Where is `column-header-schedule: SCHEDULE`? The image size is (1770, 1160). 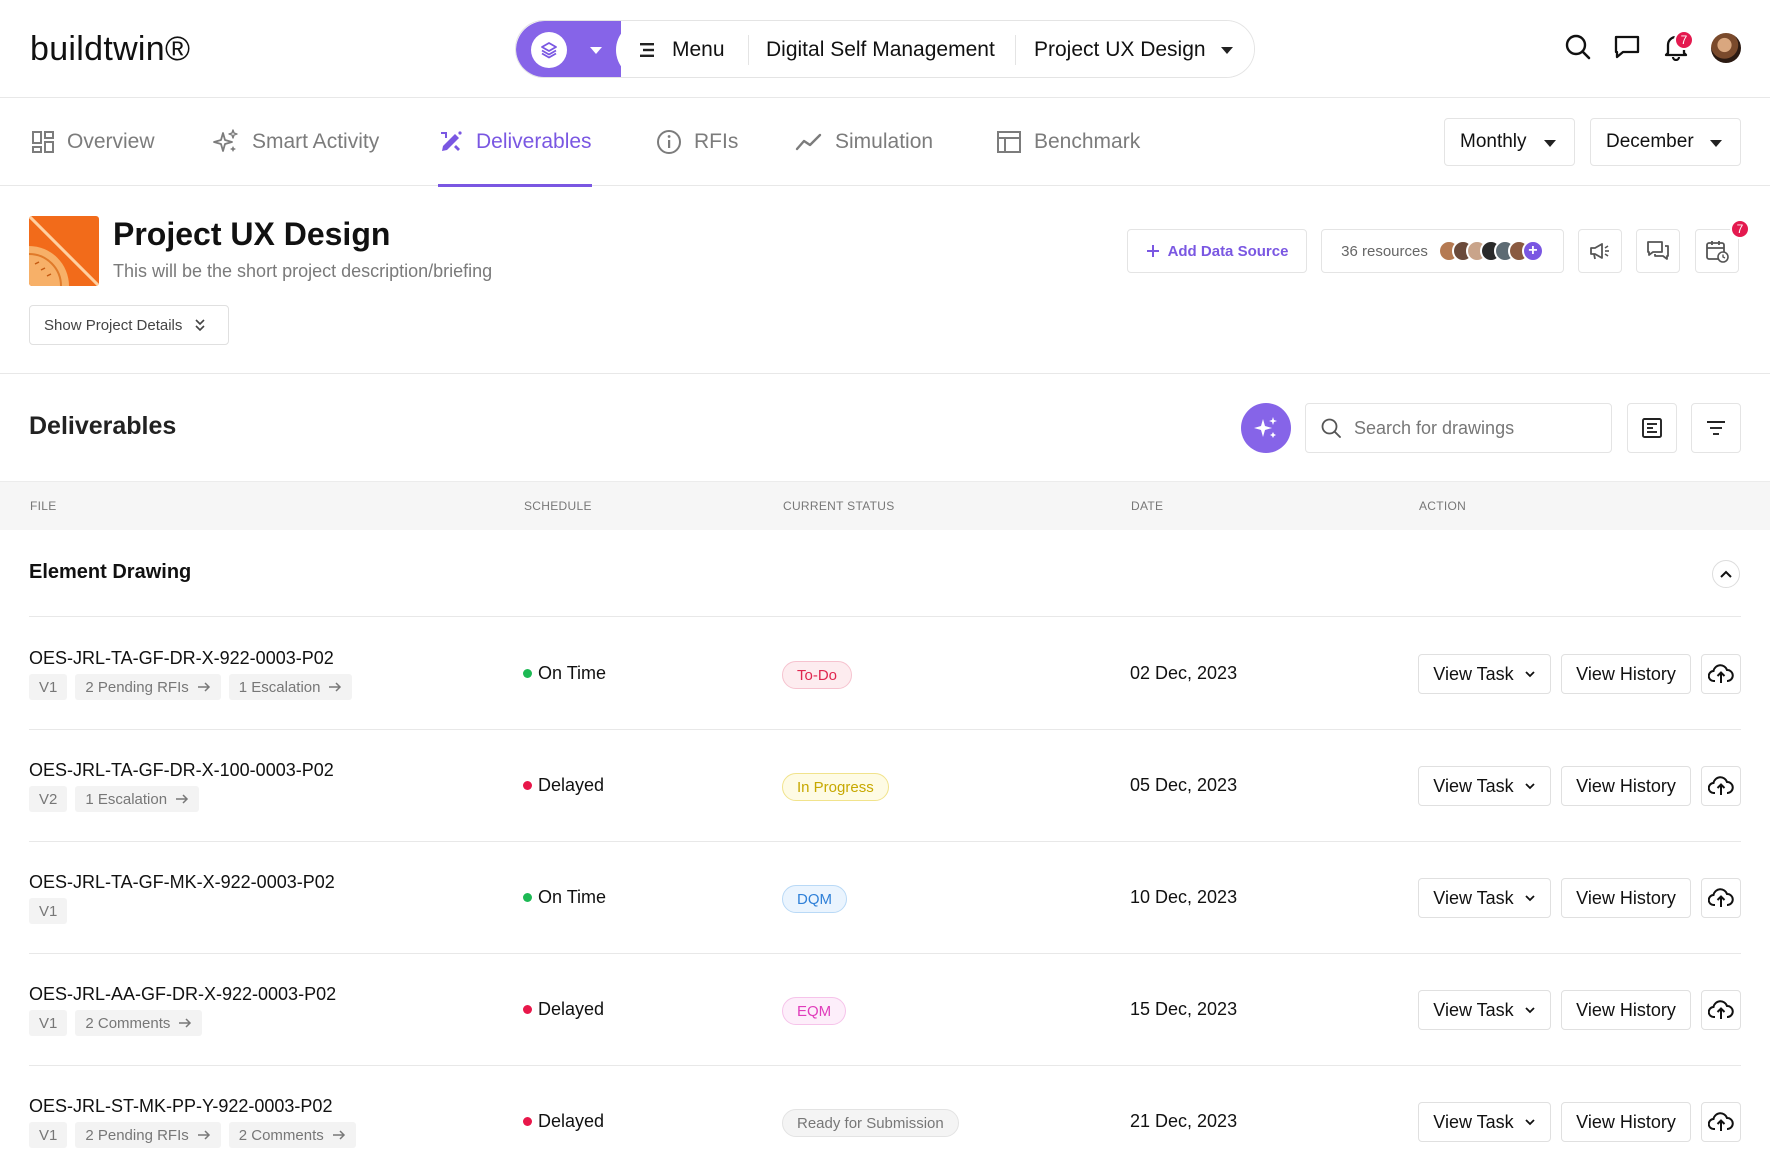
column-header-schedule: SCHEDULE is located at coordinates (558, 506).